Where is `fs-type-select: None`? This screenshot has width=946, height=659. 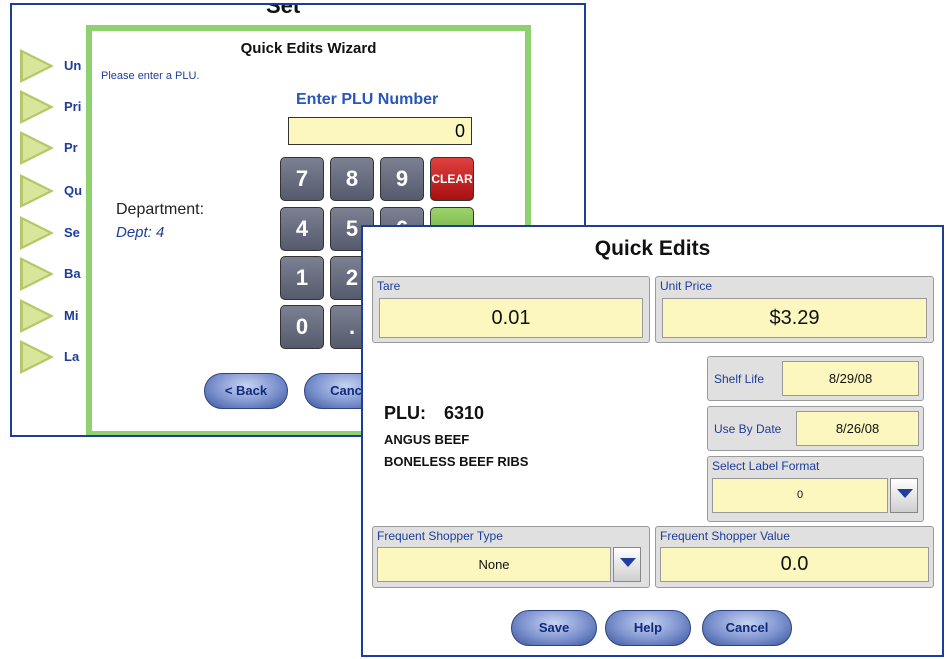
fs-type-select: None is located at coordinates (494, 564).